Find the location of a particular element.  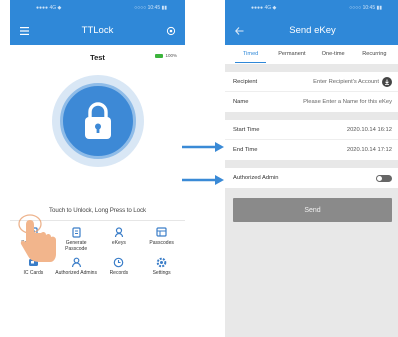

start-time-label: Start Time is located at coordinates (246, 129).